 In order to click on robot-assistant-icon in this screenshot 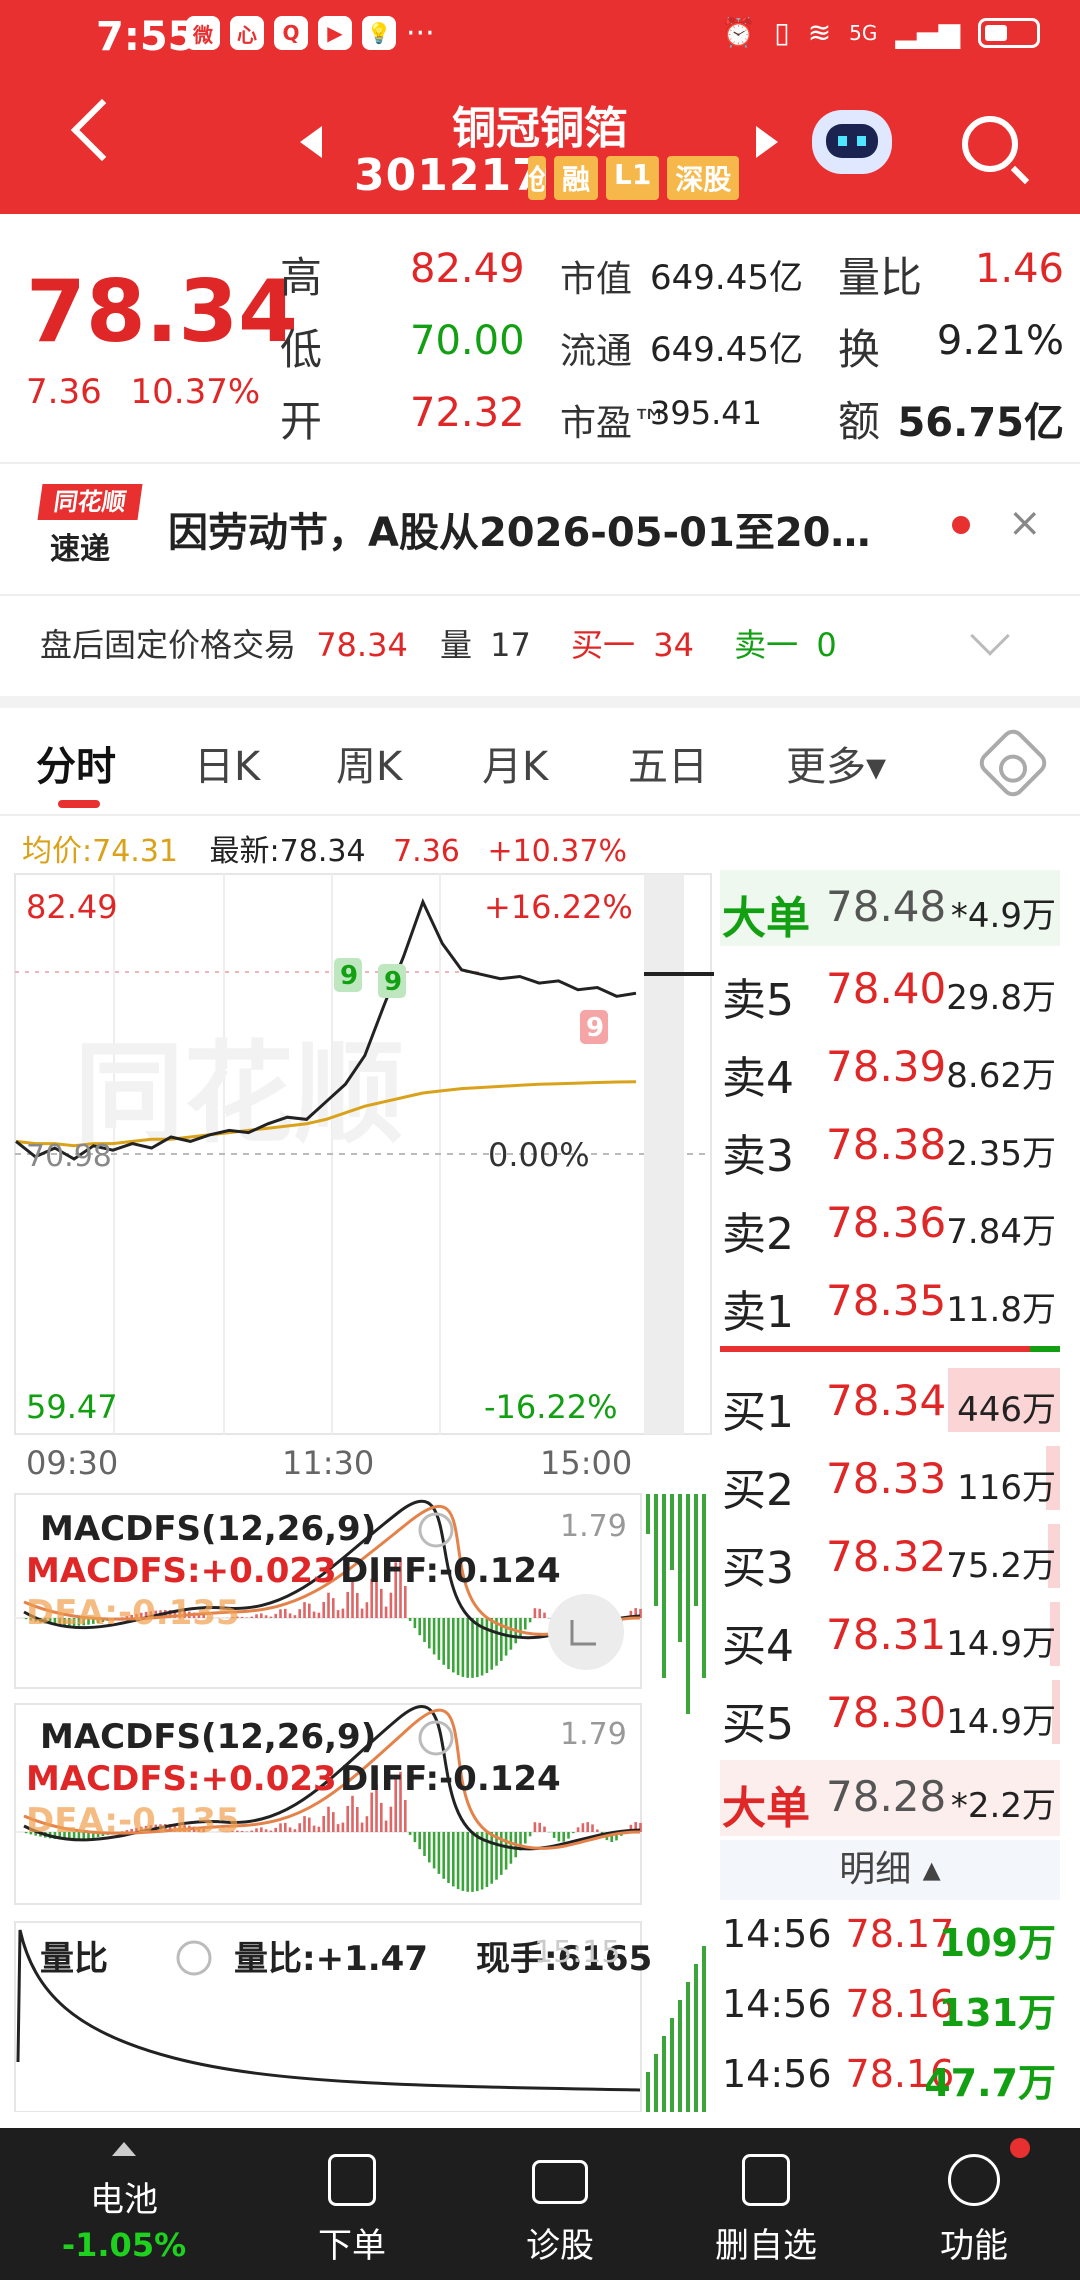, I will do `click(852, 142)`.